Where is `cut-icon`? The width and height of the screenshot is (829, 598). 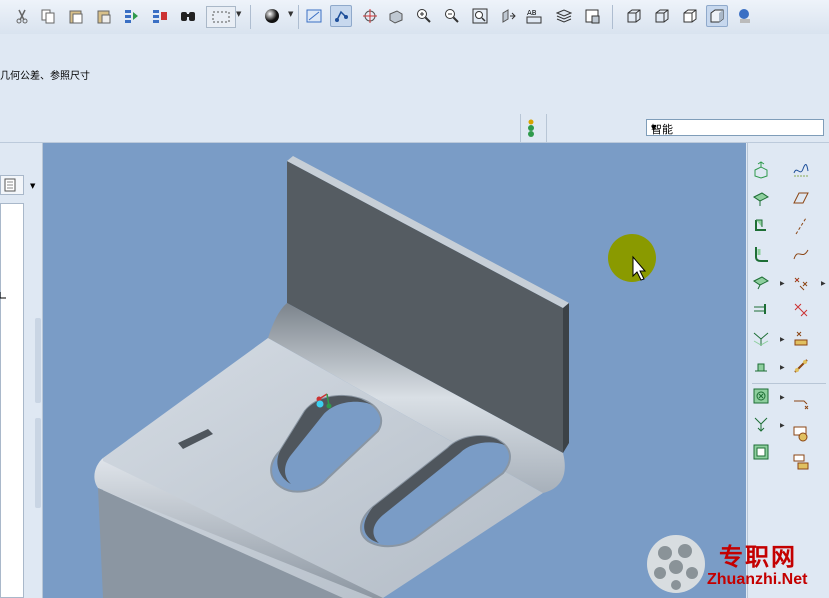
cut-icon is located at coordinates (22, 16).